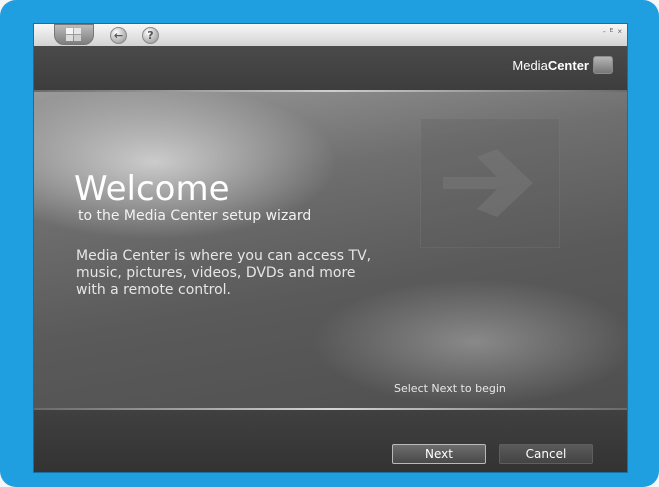  Describe the element at coordinates (450, 388) in the screenshot. I see `instruction-text: Select Next to begin` at that location.